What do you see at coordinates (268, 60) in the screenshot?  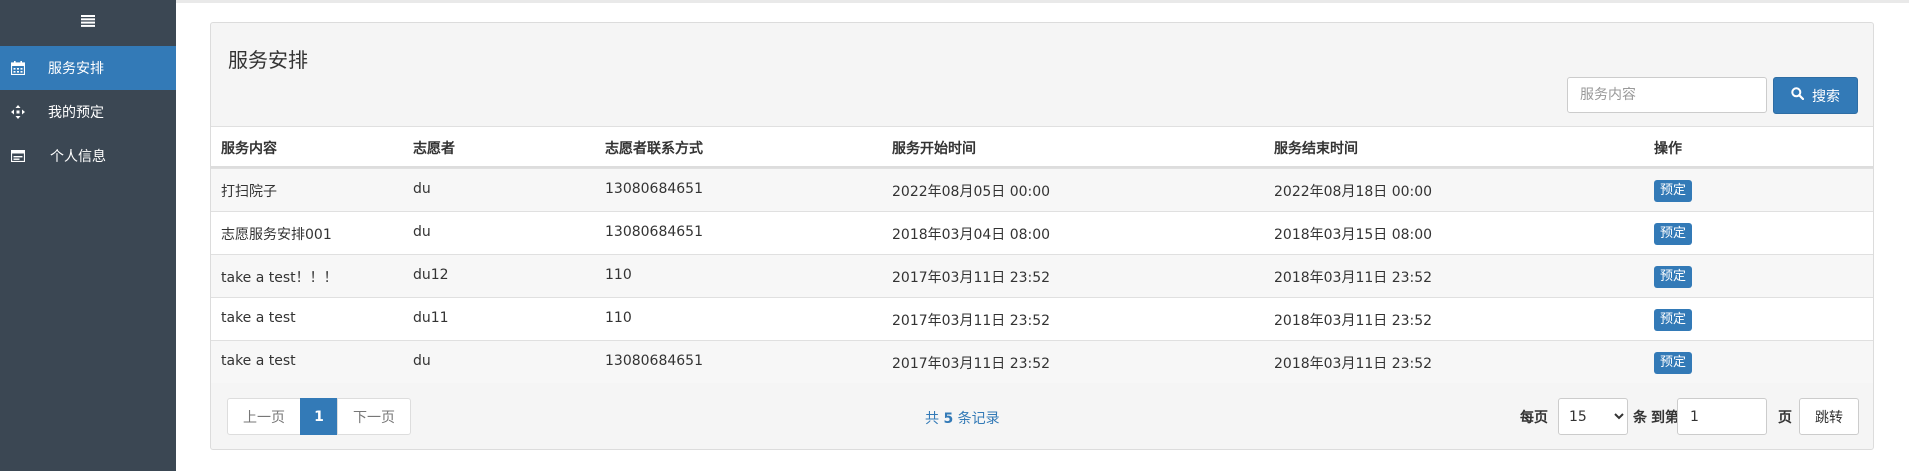 I see `page-title: 服务安排` at bounding box center [268, 60].